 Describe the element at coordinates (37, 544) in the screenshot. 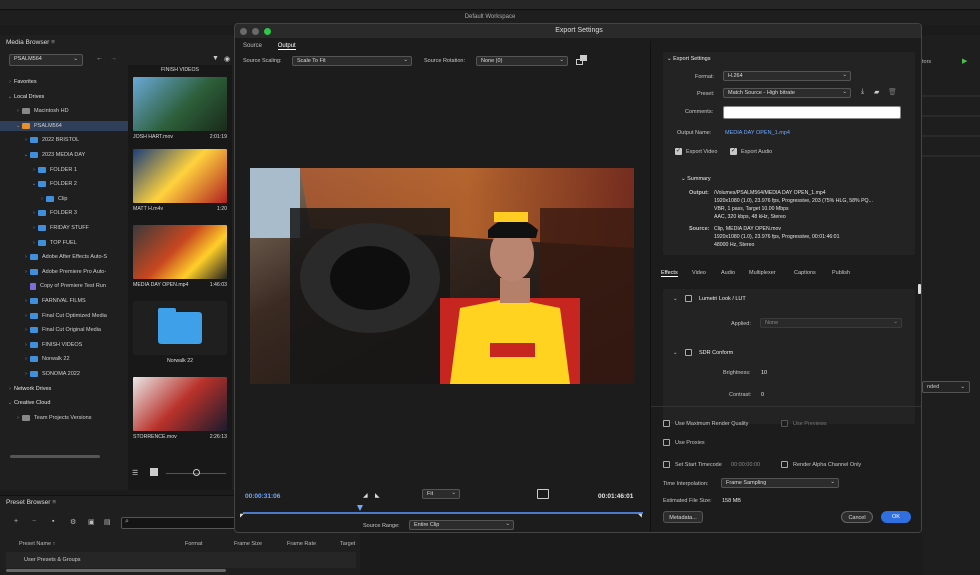

I see `column-preset-name: Preset Name ↑` at that location.